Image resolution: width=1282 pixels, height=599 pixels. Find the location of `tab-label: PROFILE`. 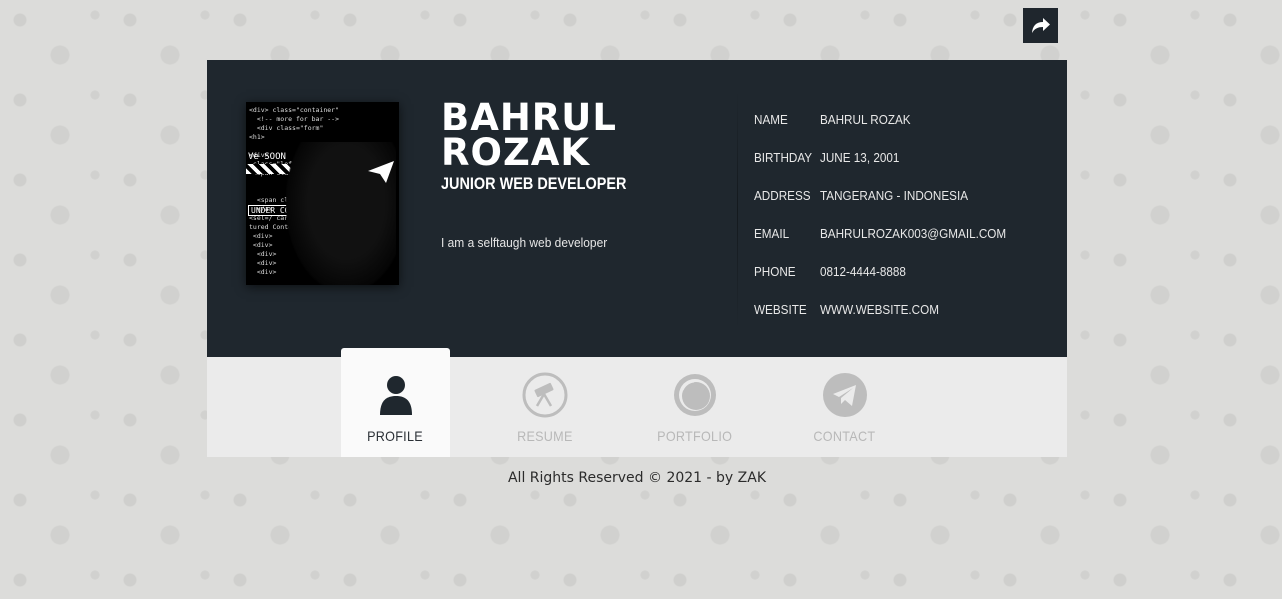

tab-label: PROFILE is located at coordinates (395, 436).